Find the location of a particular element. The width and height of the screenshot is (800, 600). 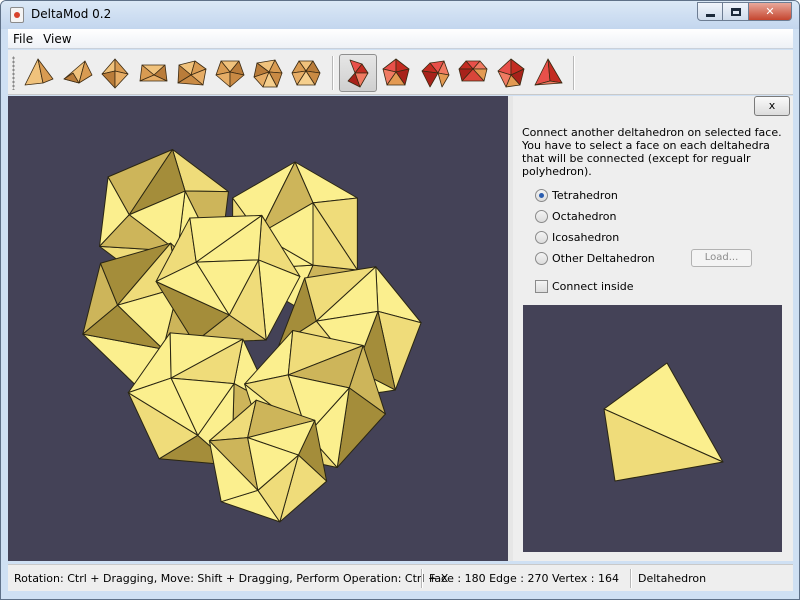

menu-bar: File View is located at coordinates (400, 39).